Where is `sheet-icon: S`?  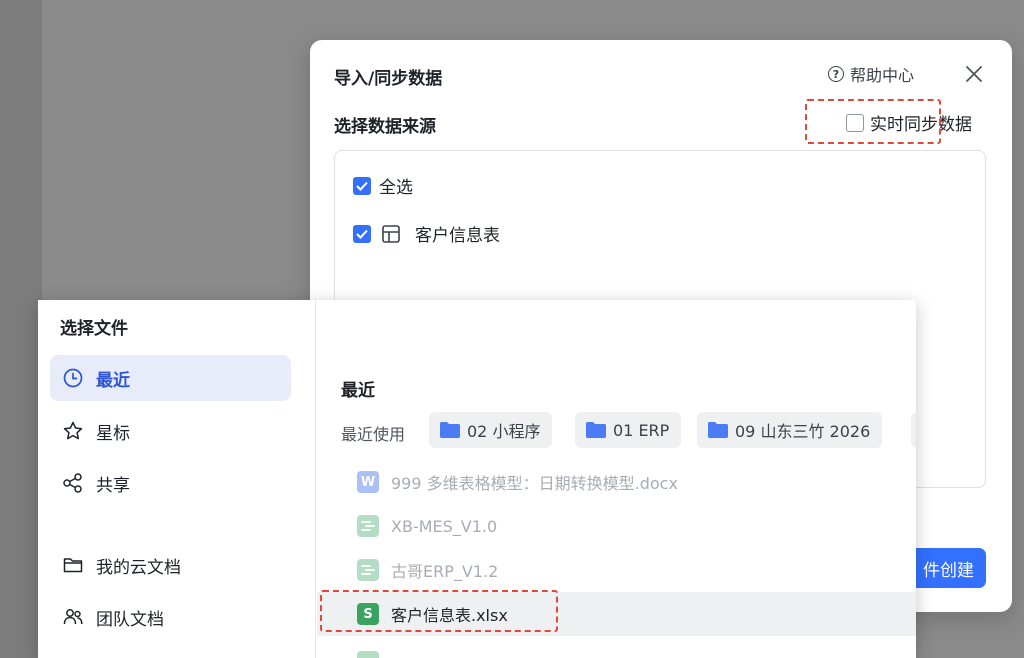 sheet-icon: S is located at coordinates (368, 614).